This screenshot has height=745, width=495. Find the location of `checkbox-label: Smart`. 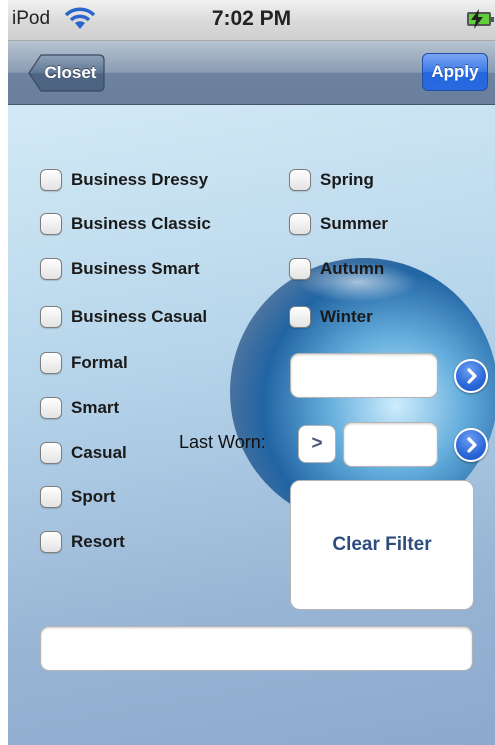

checkbox-label: Smart is located at coordinates (95, 407).